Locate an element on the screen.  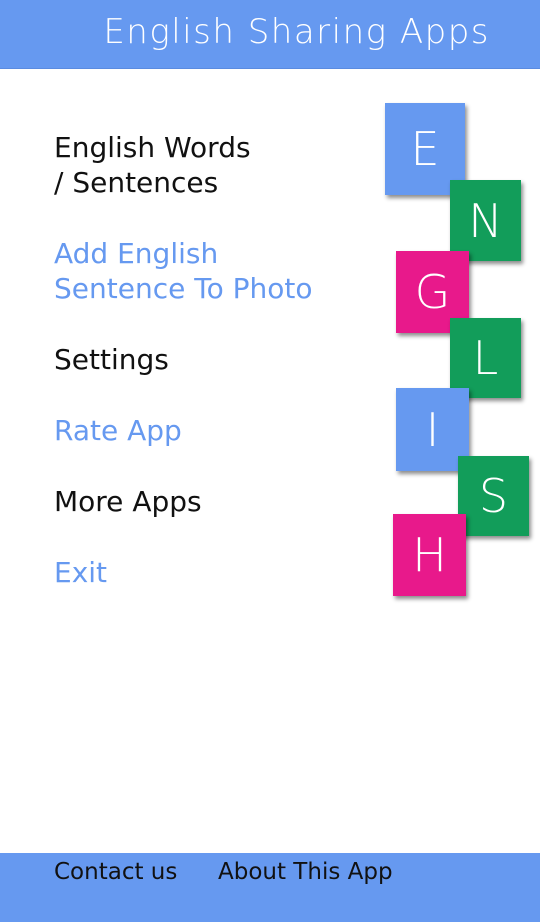
menu-item-english-words-line1: English Words is located at coordinates (152, 147).